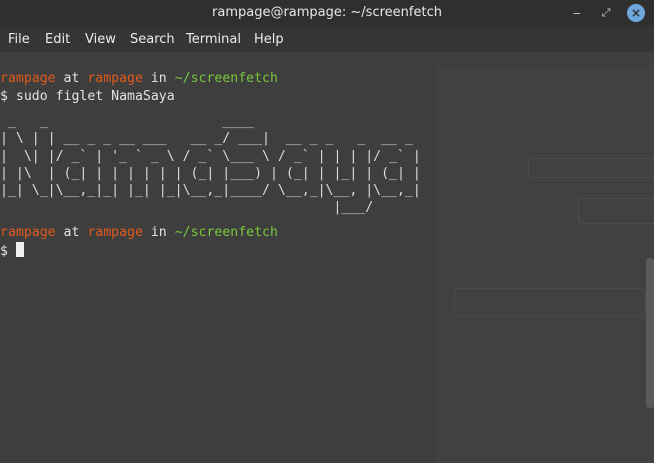 The image size is (654, 463). Describe the element at coordinates (650, 333) in the screenshot. I see `scrollbar` at that location.